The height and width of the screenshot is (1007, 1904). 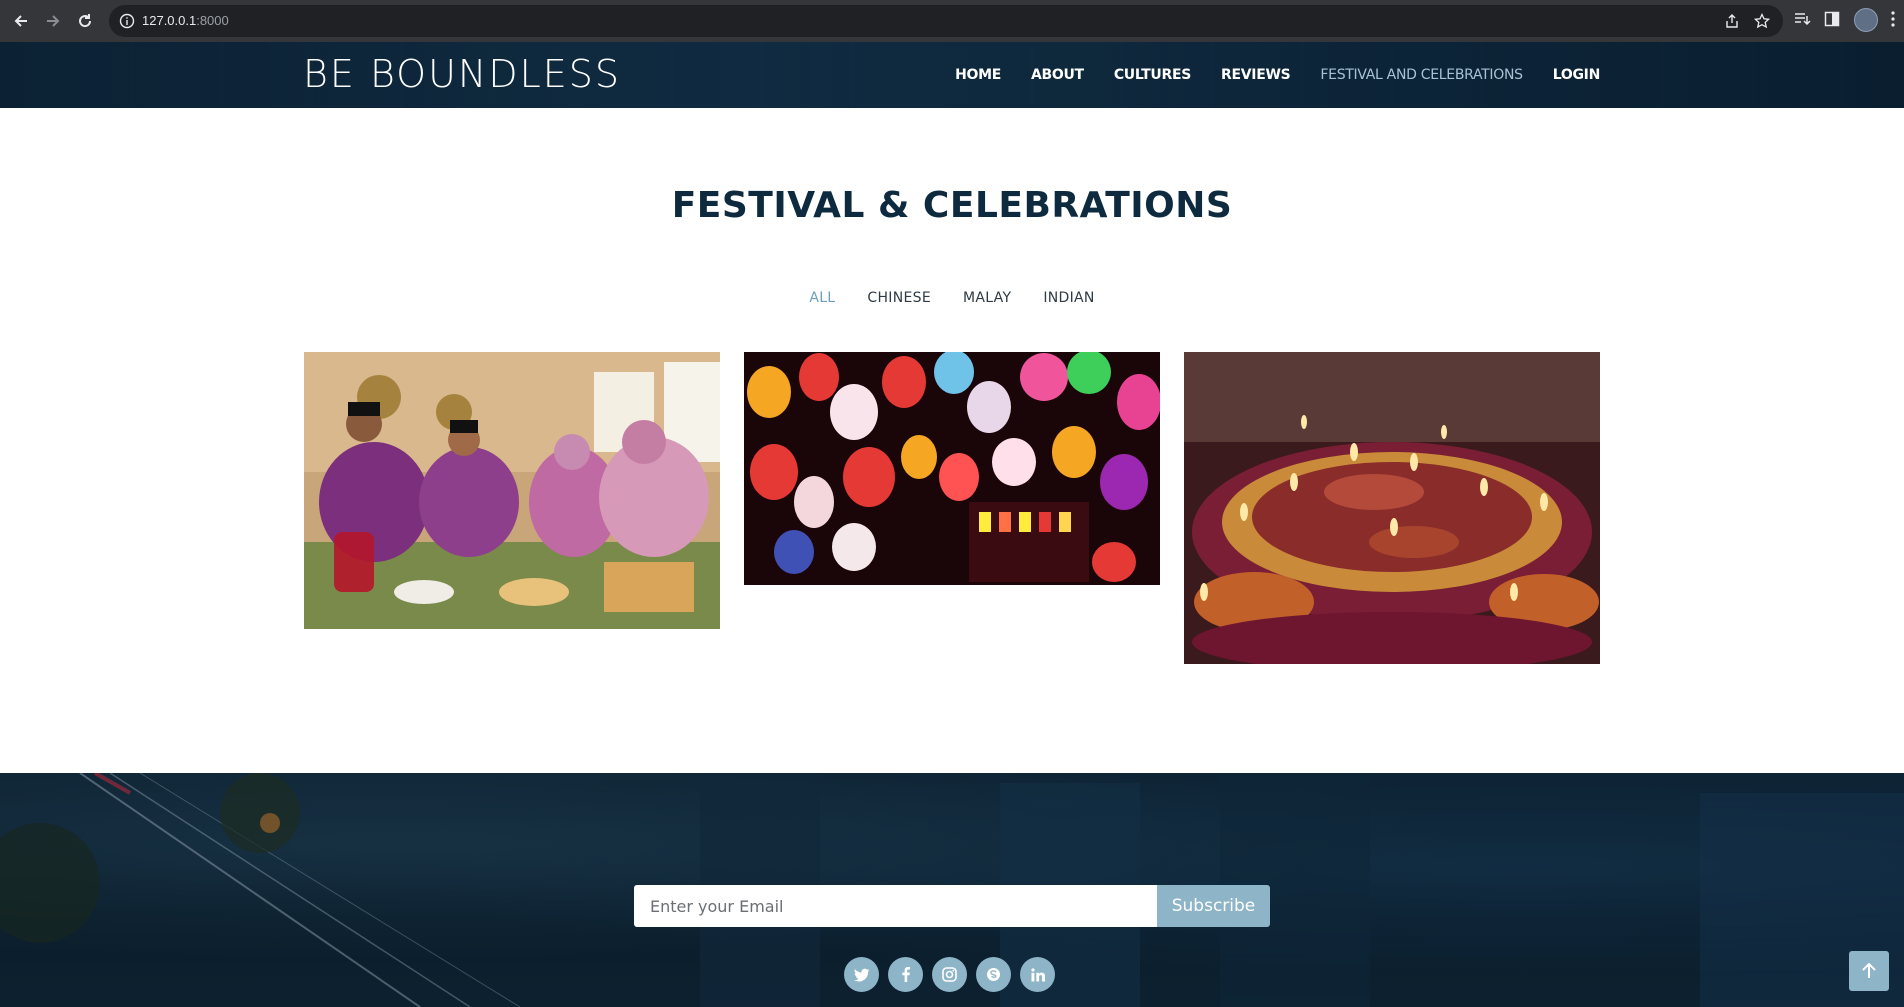 What do you see at coordinates (895, 906) in the screenshot?
I see `email-input` at bounding box center [895, 906].